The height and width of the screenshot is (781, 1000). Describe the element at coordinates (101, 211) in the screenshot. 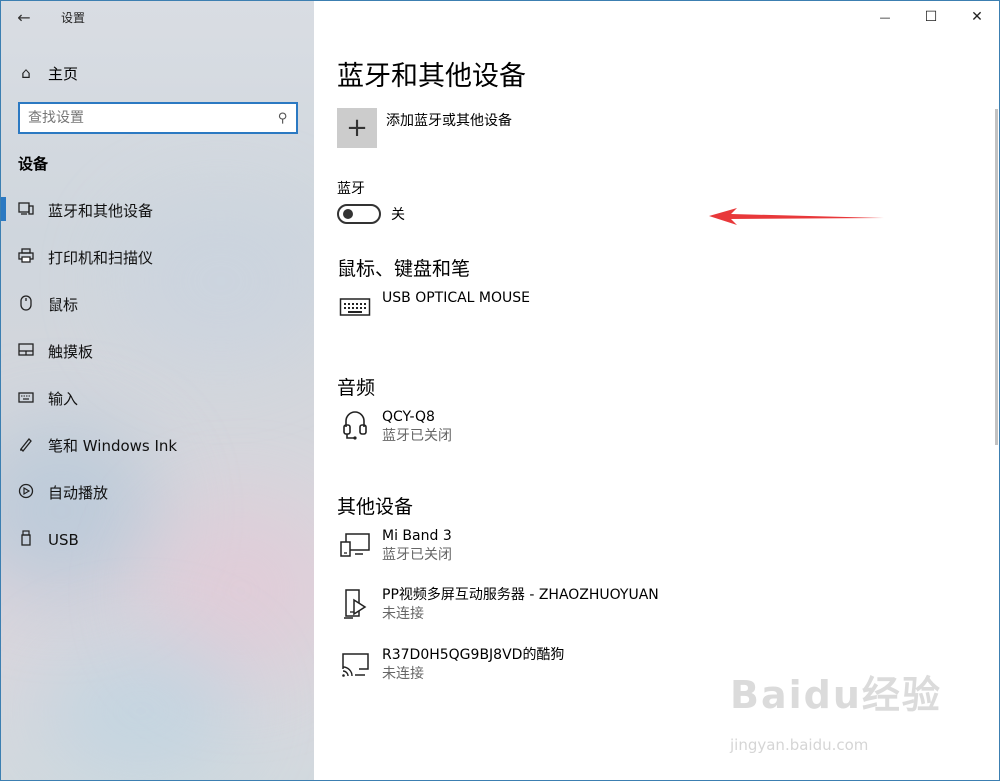

I see `sidebar-item-label: 蓝牙和其他设备` at that location.